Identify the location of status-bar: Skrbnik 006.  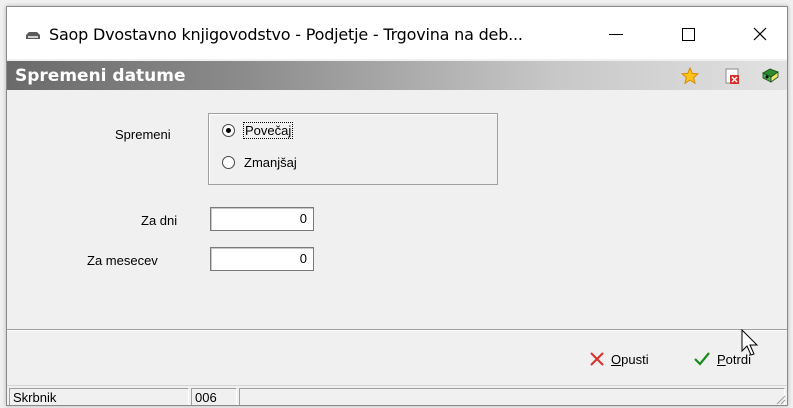
(397, 395).